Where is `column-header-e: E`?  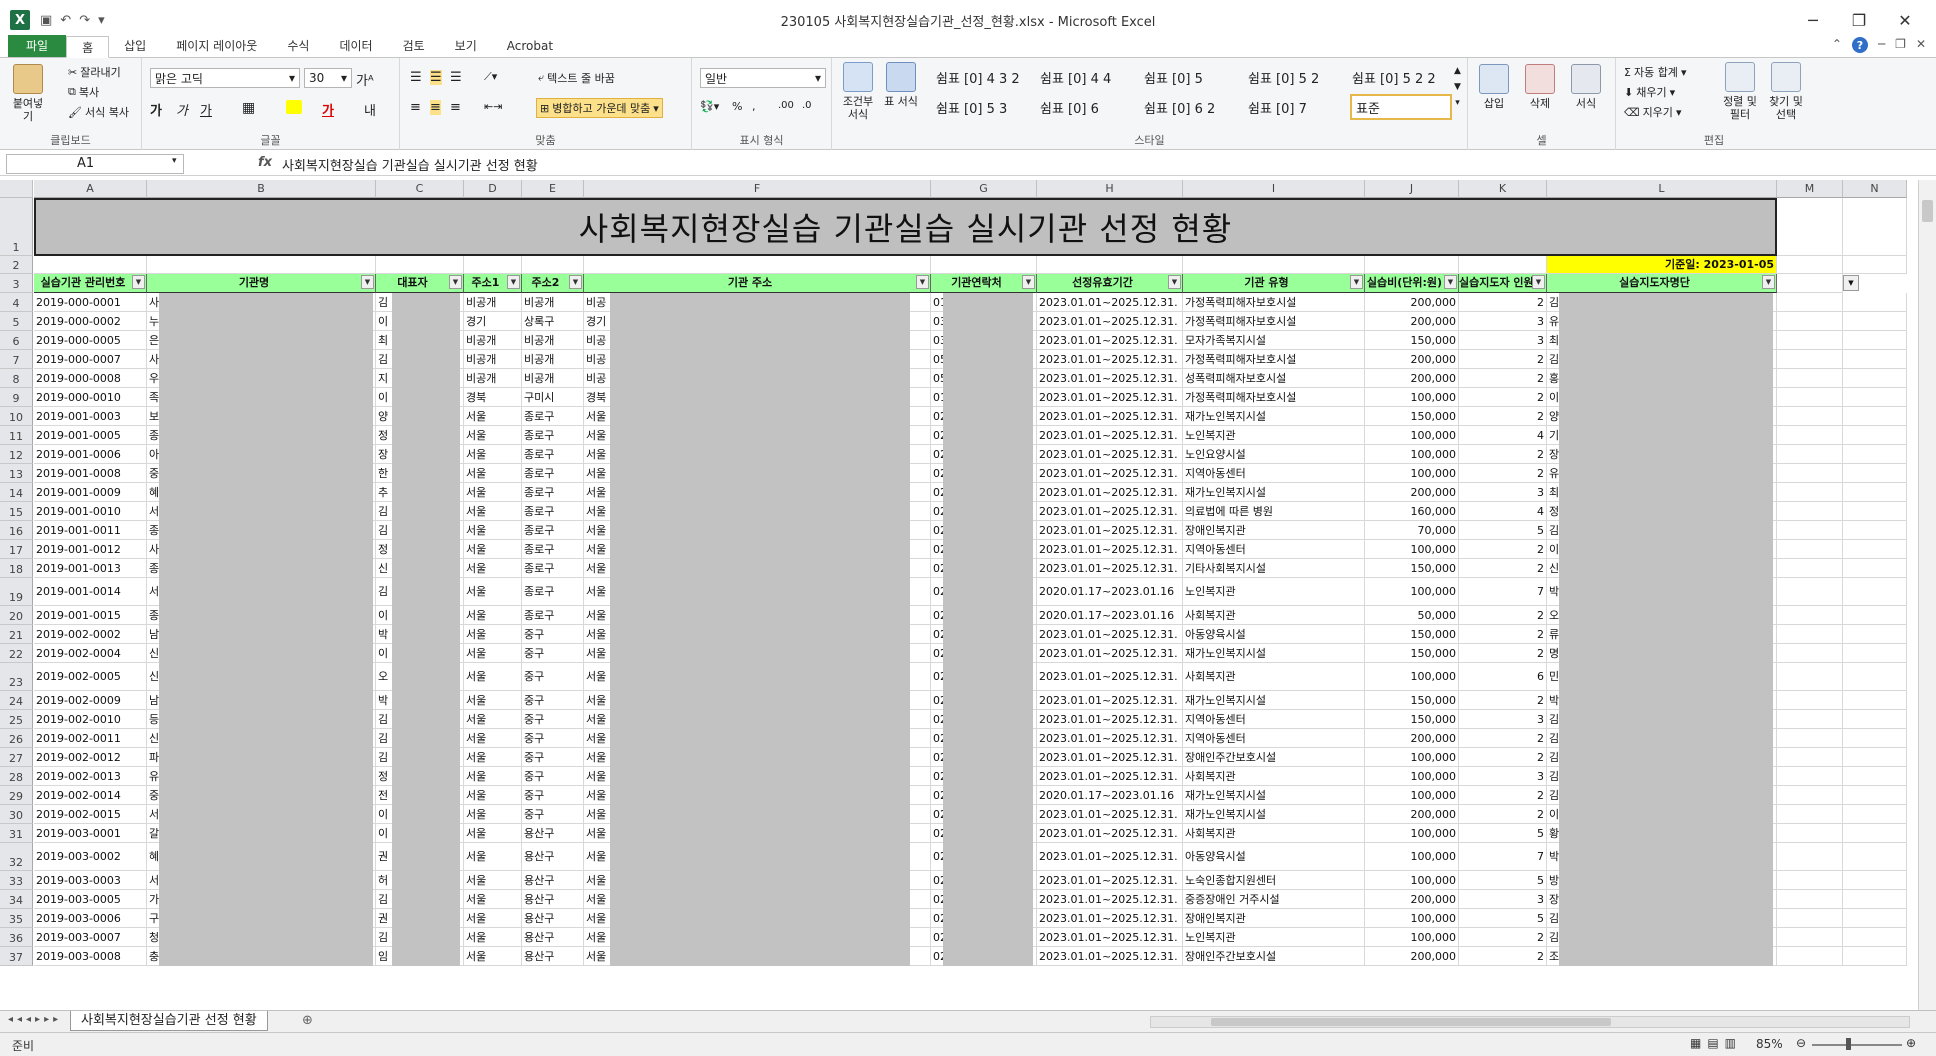
column-header-e: E is located at coordinates (553, 189).